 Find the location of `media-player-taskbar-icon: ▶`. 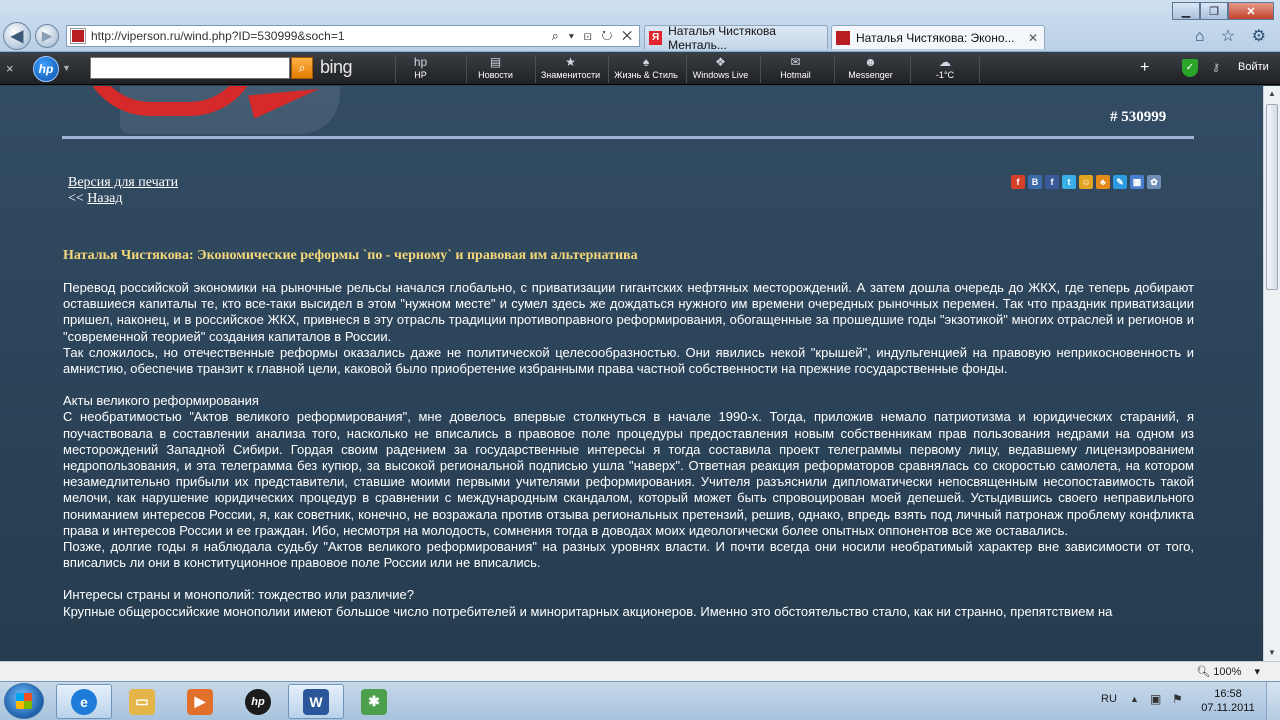

media-player-taskbar-icon: ▶ is located at coordinates (200, 701).